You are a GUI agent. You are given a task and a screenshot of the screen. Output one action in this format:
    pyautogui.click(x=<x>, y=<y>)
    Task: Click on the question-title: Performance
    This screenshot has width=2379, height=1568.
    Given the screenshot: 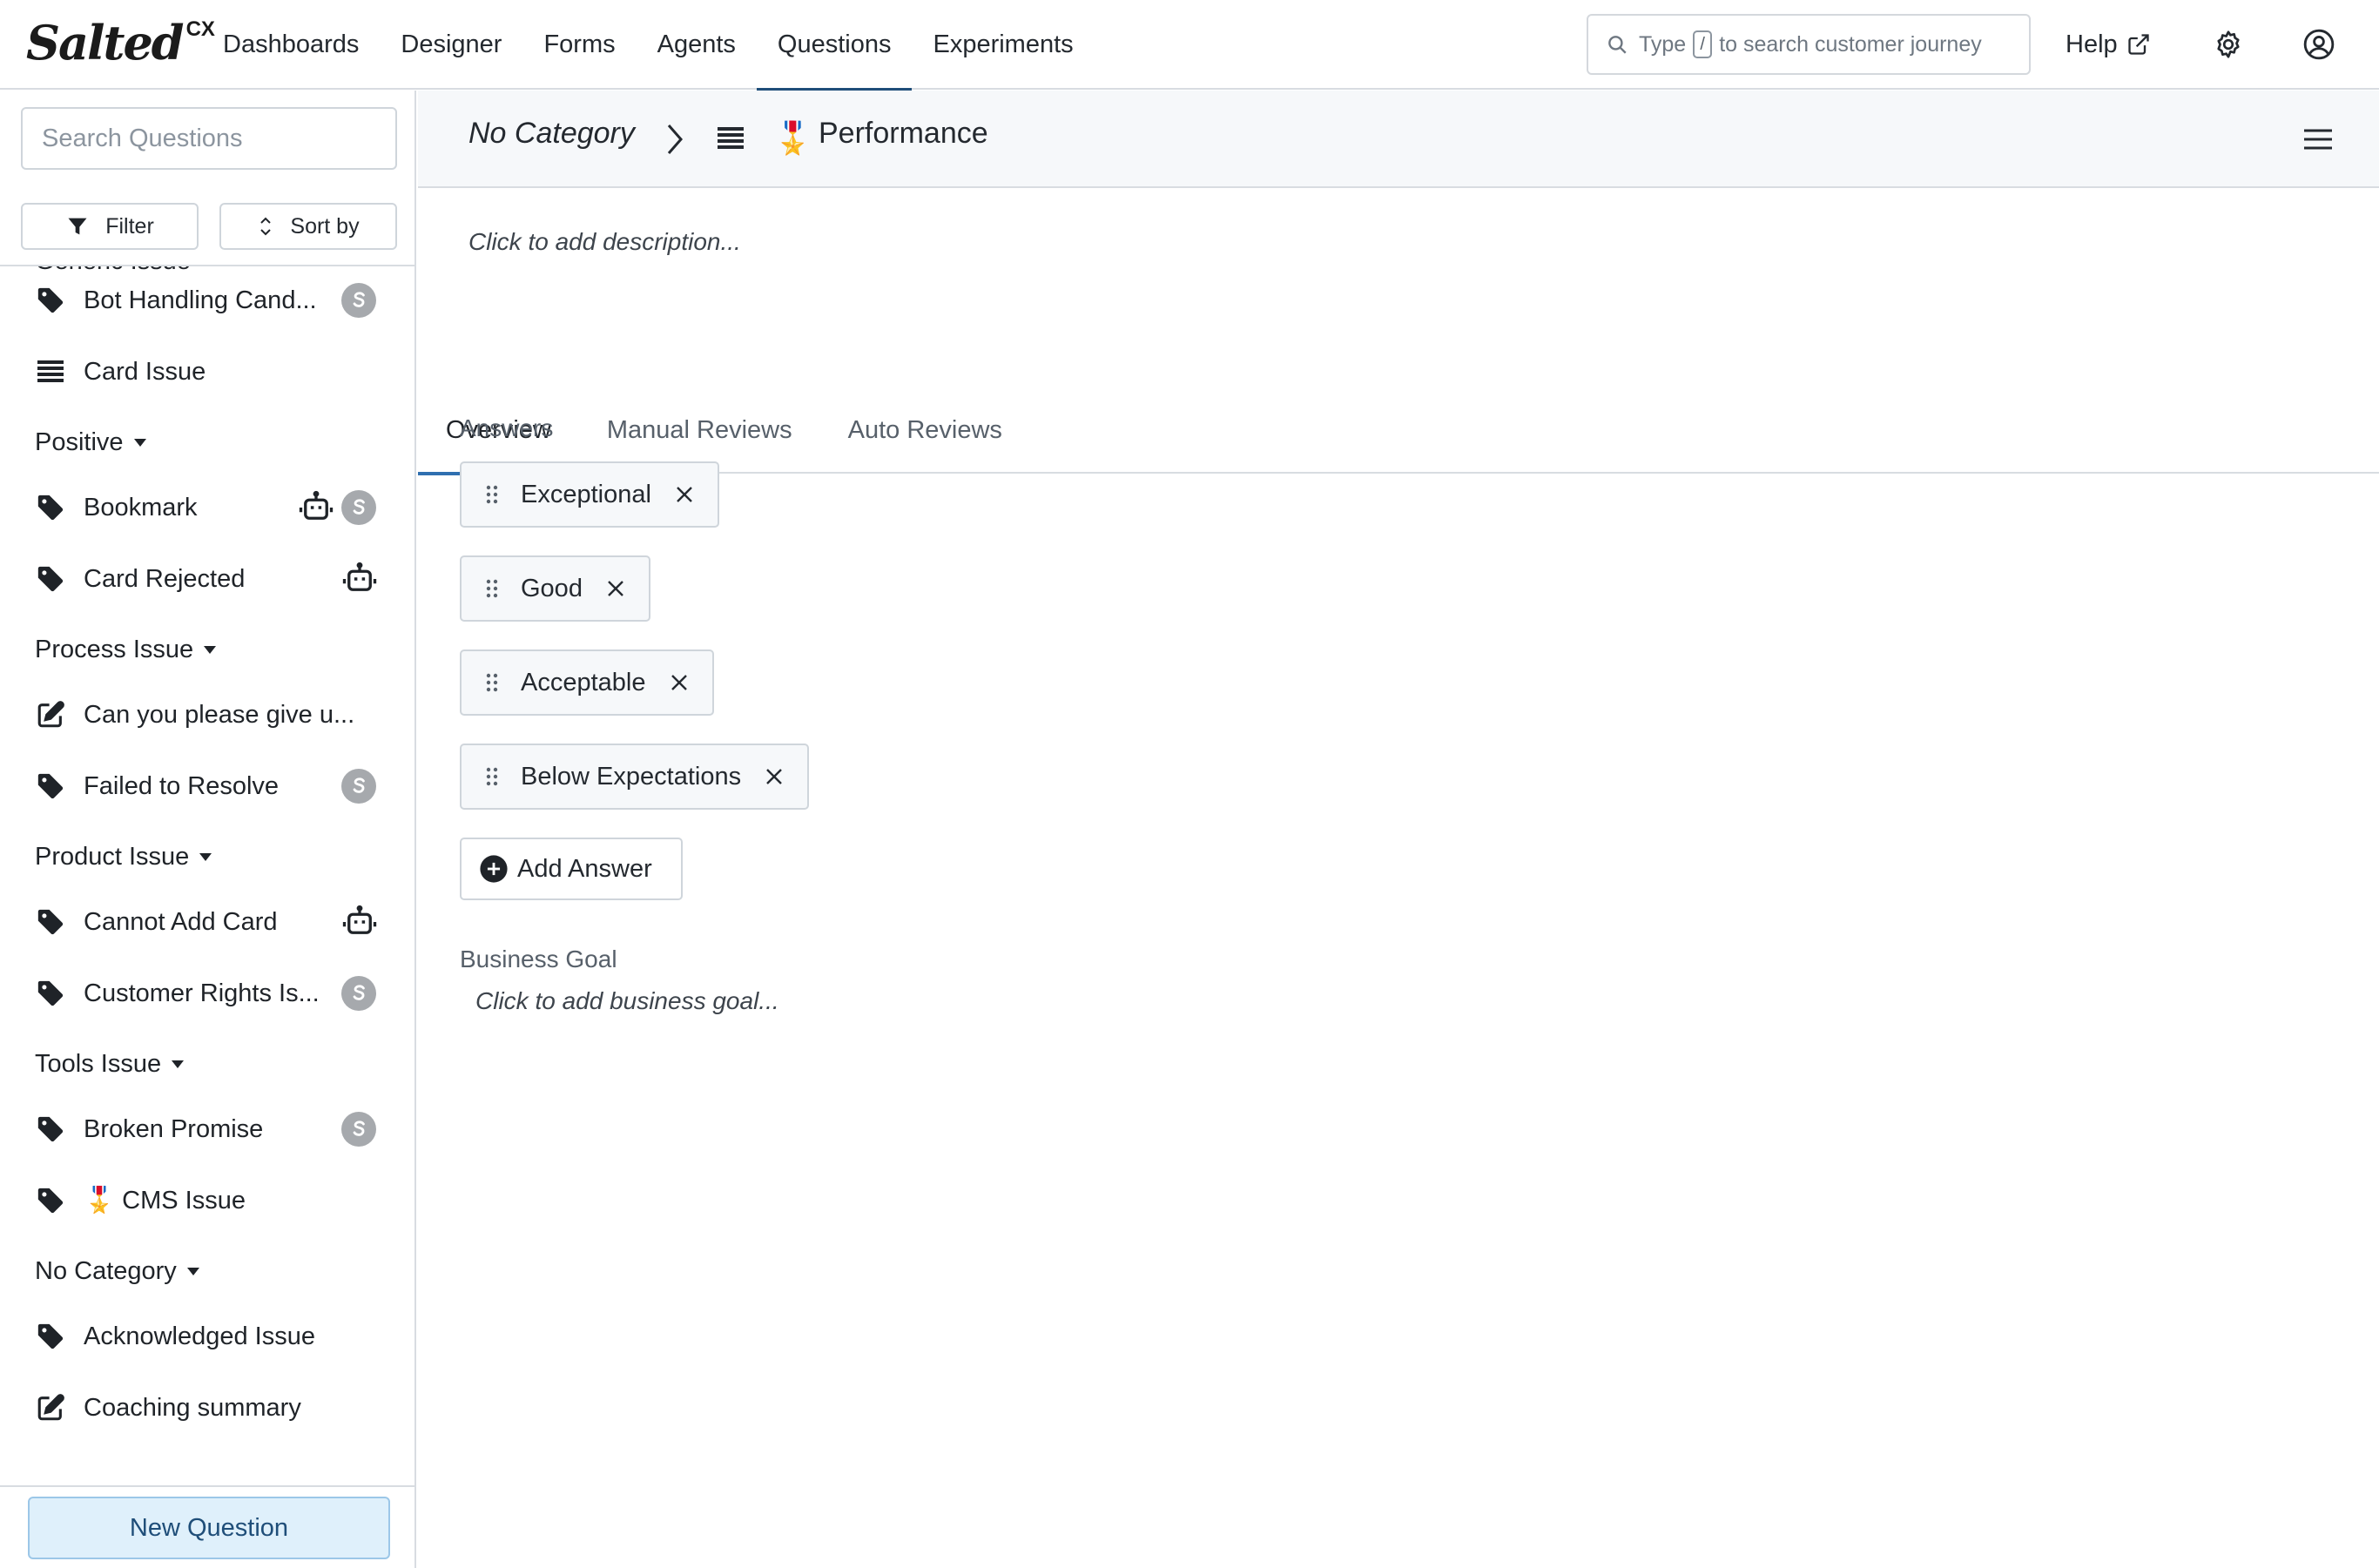 What is the action you would take?
    pyautogui.click(x=903, y=134)
    